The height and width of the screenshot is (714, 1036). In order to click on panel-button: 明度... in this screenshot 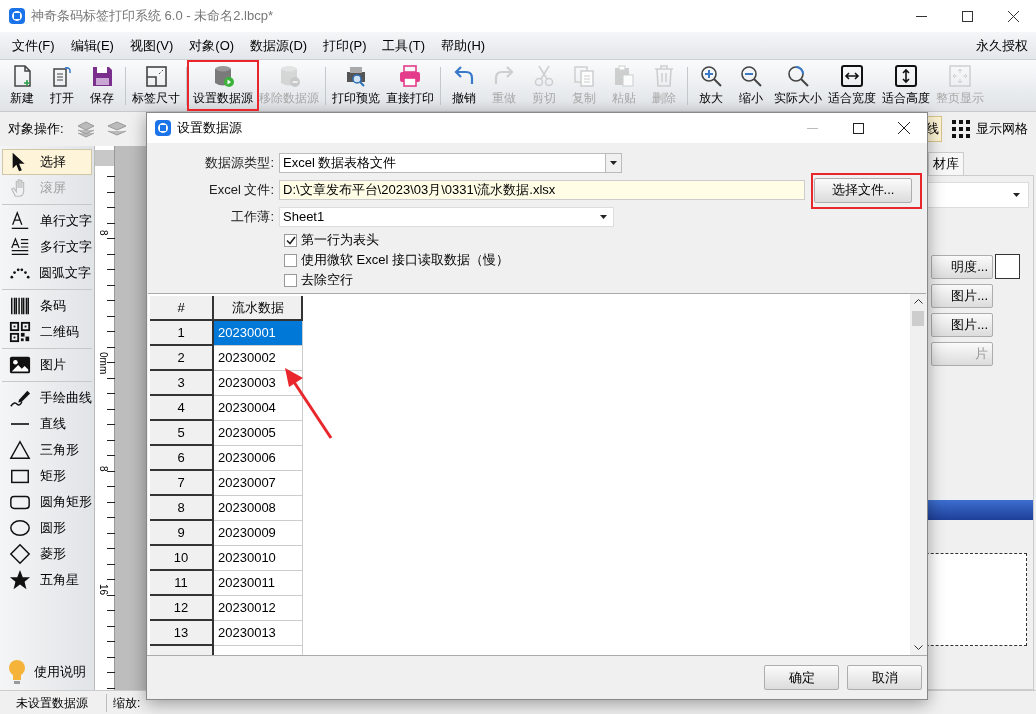, I will do `click(962, 266)`.